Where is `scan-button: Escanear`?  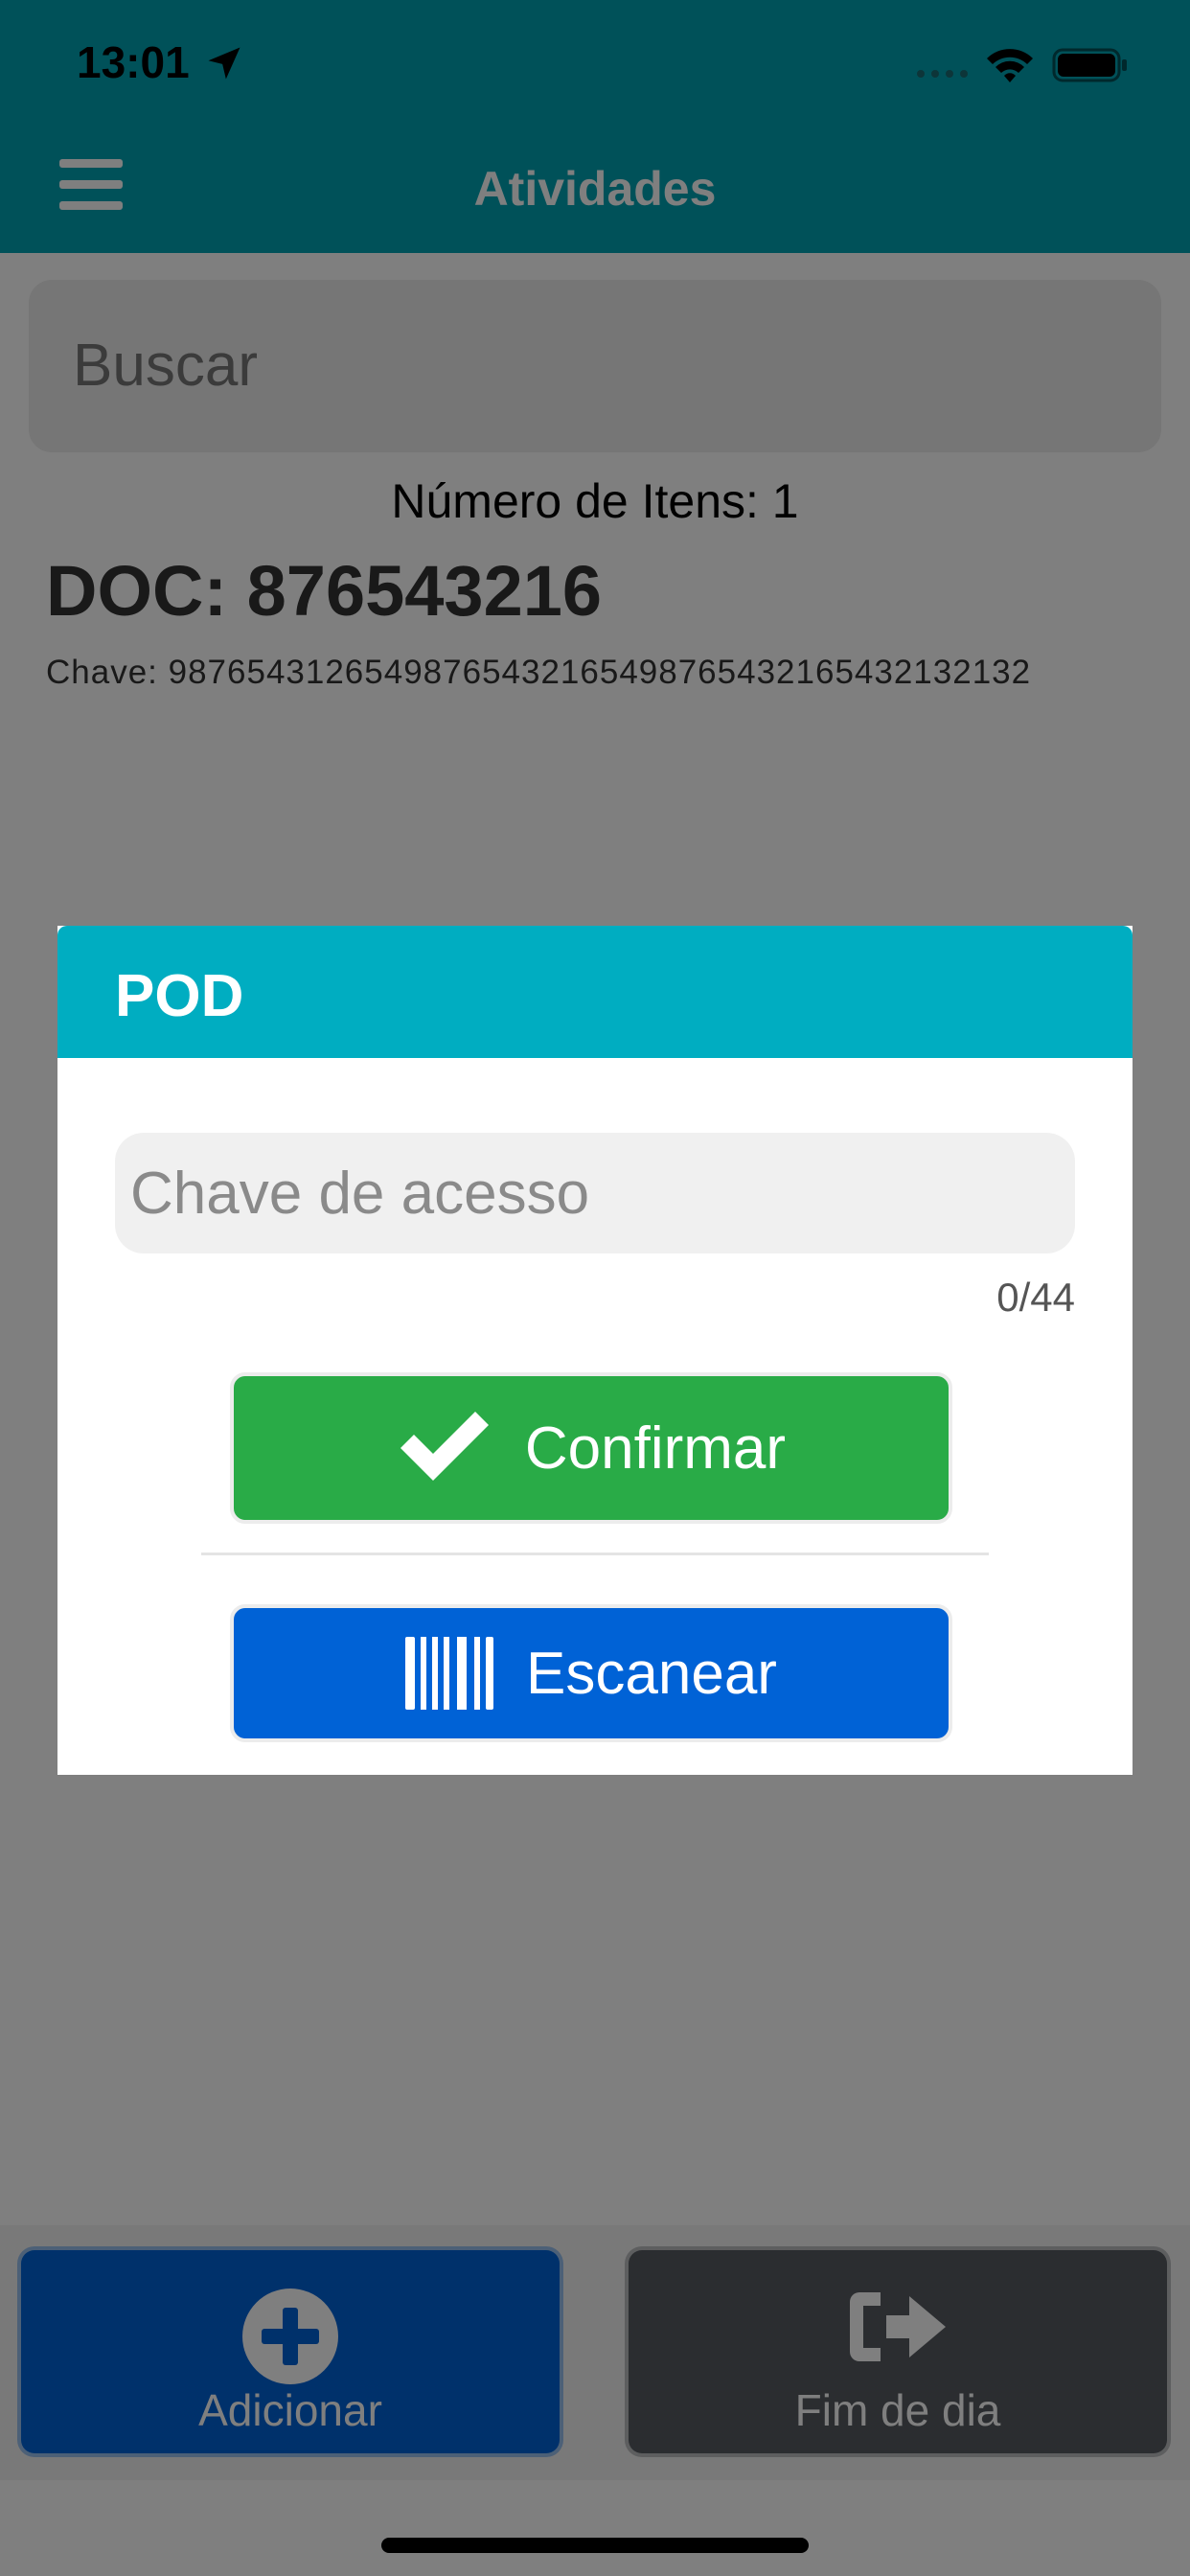
scan-button: Escanear is located at coordinates (591, 1673).